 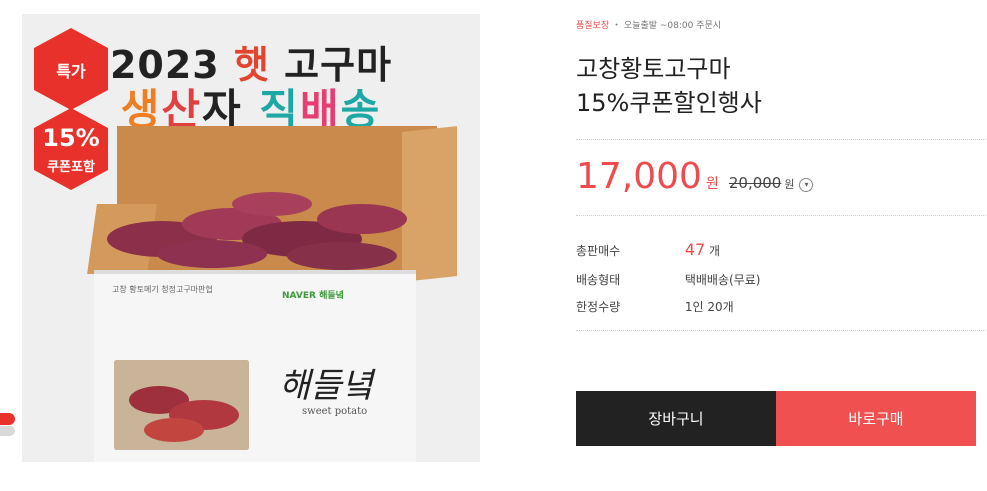 I want to click on price-block: 17,000 원 20,000 원 ▾, so click(x=695, y=176).